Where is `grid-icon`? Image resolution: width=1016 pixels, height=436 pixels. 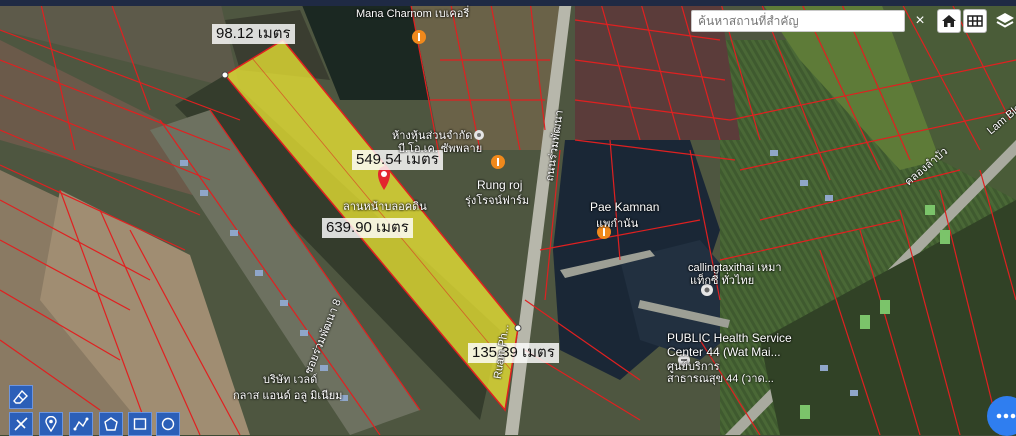
grid-icon is located at coordinates (975, 21).